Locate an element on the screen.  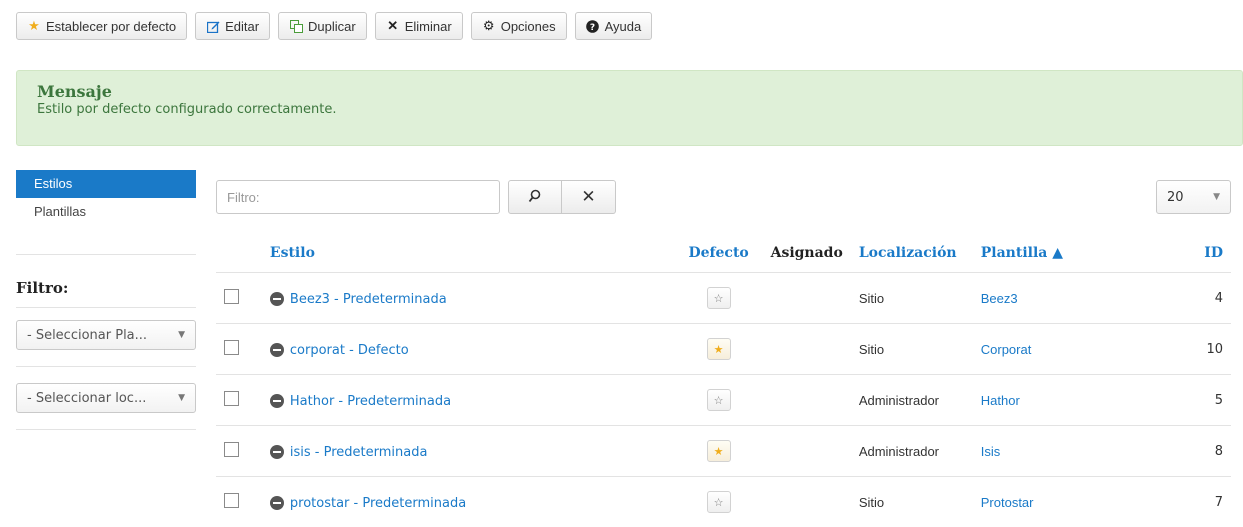
clear-button: ✕ is located at coordinates (589, 197).